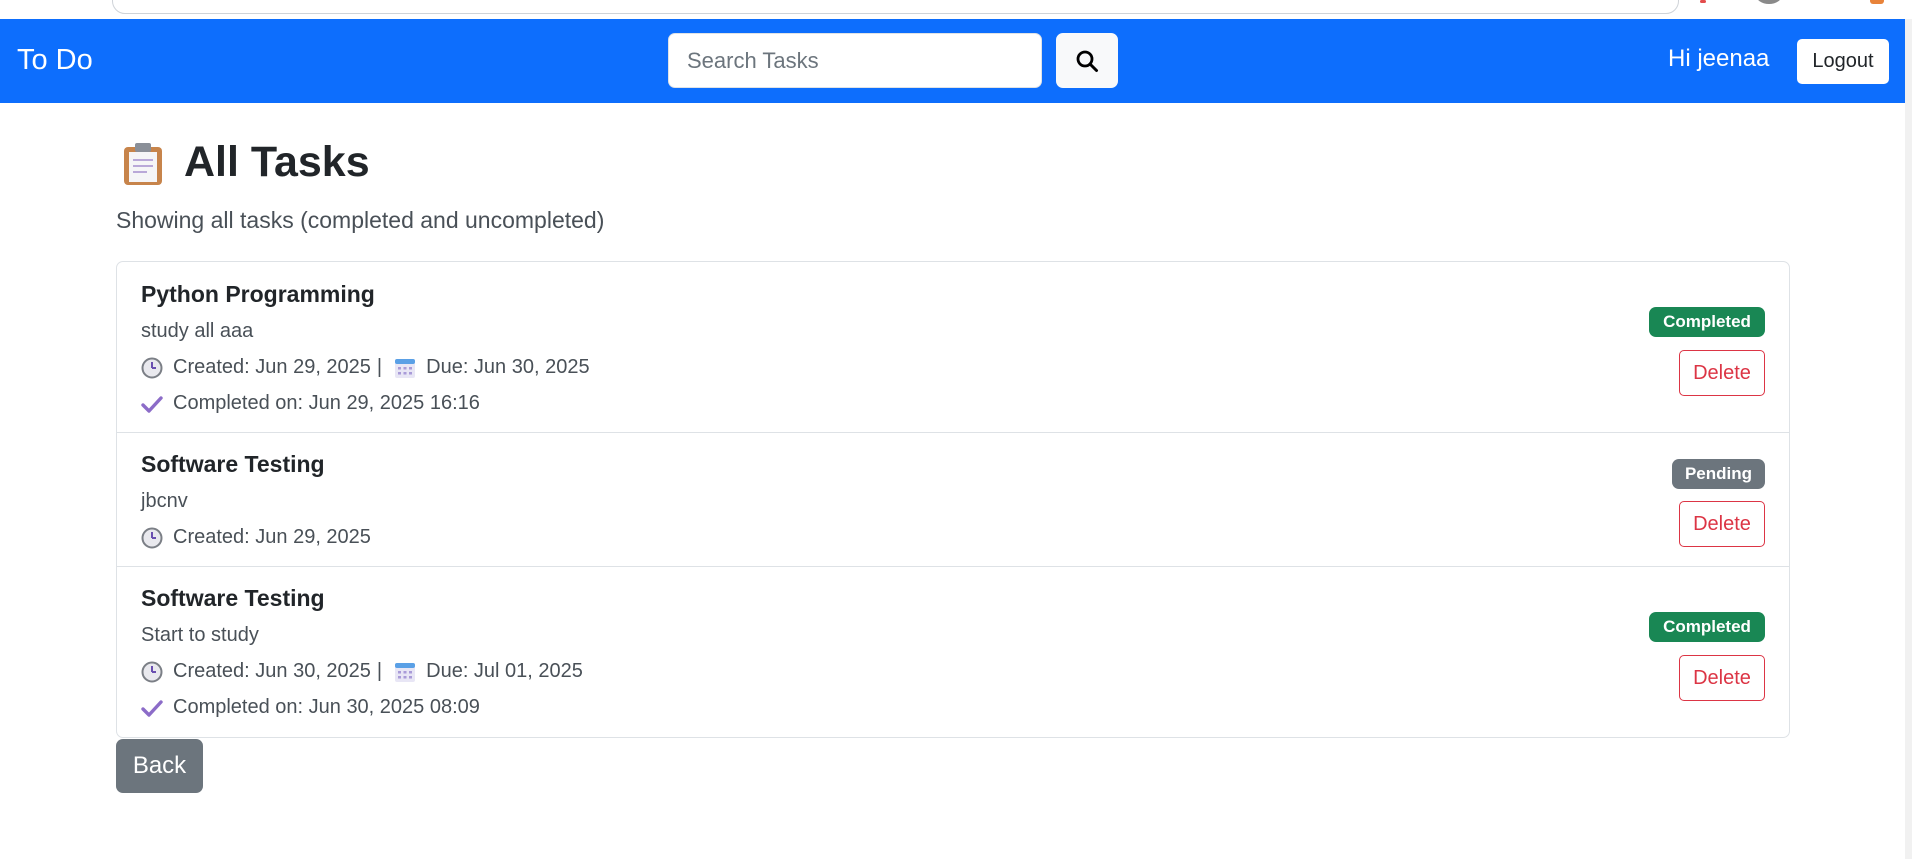 The width and height of the screenshot is (1912, 859). I want to click on search-button, so click(1087, 60).